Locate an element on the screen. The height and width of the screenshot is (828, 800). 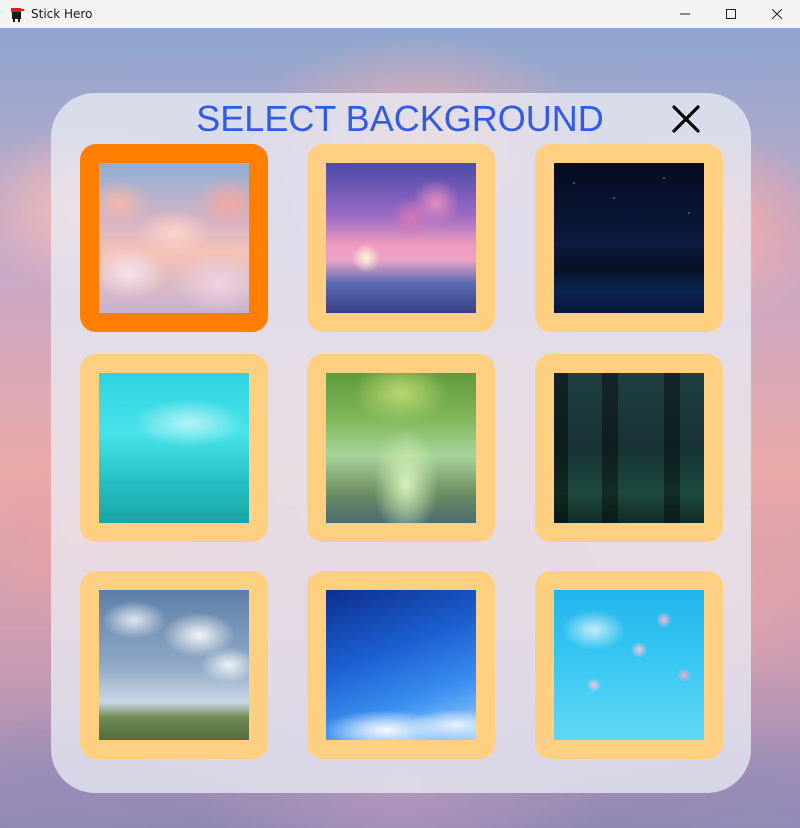
background-option-forest-path is located at coordinates (401, 448).